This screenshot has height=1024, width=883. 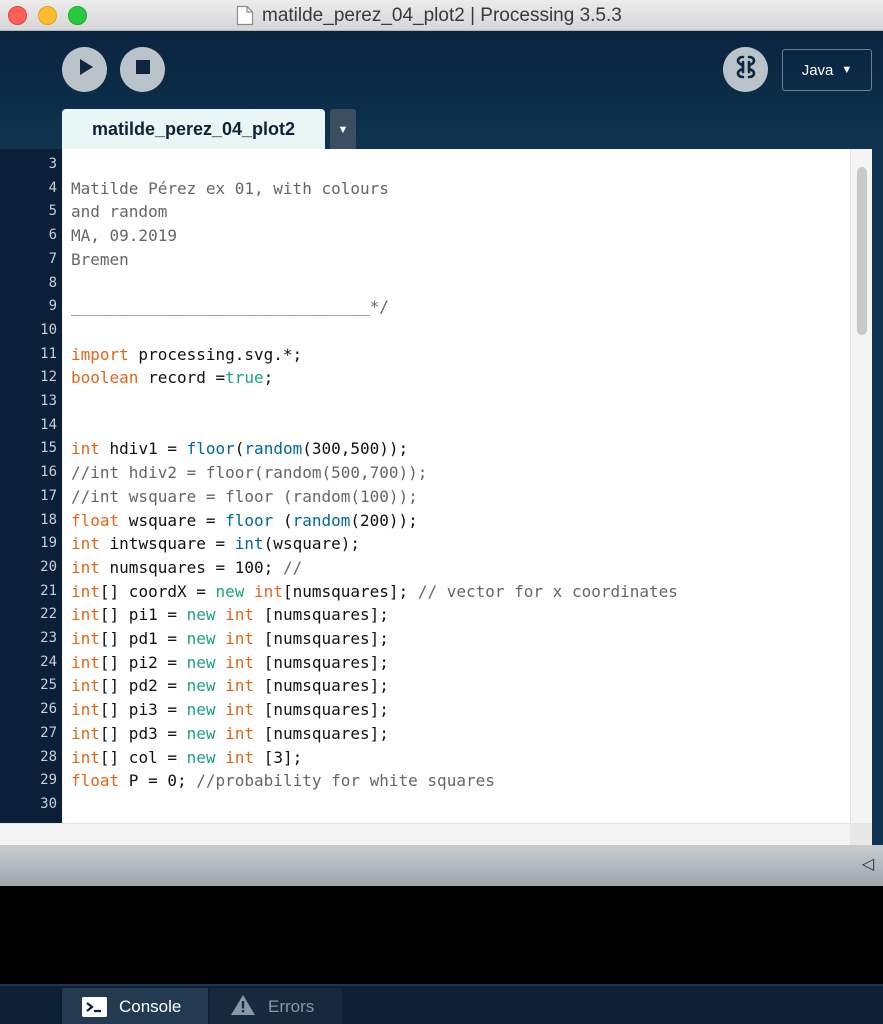 I want to click on stop-icon, so click(x=143, y=69).